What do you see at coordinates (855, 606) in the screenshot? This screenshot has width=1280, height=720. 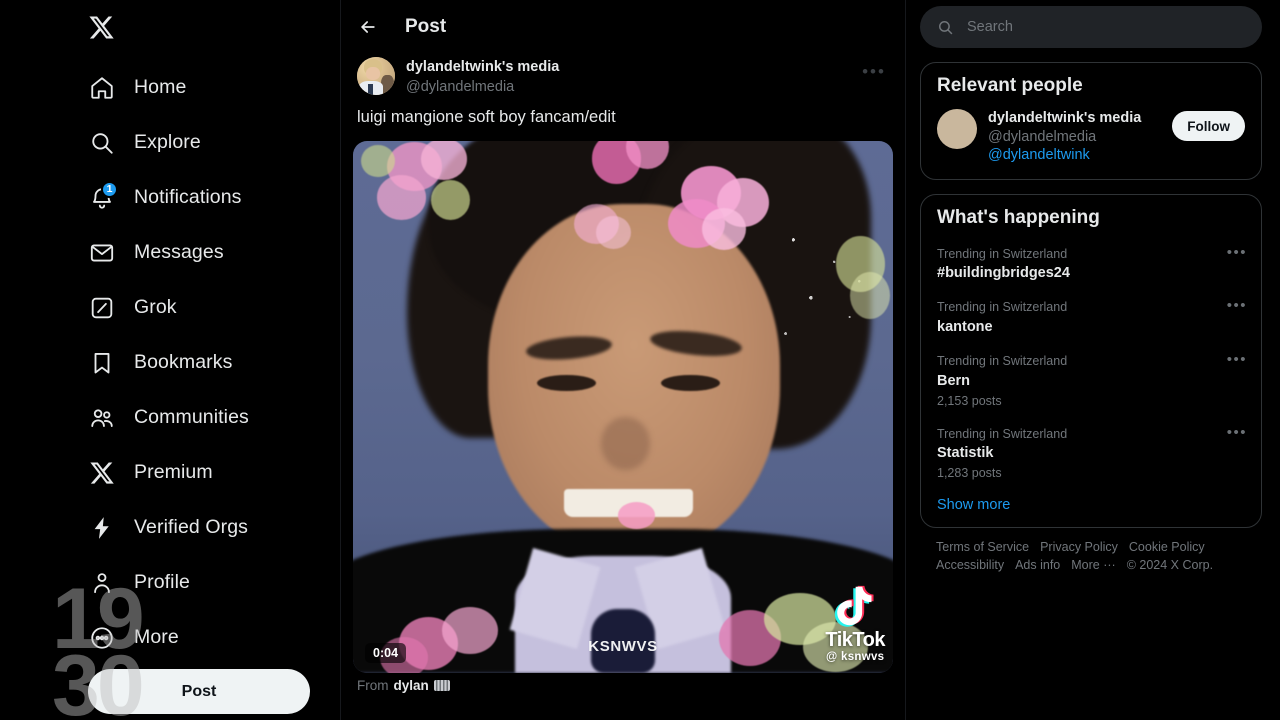 I see `tiktok-note-icon` at bounding box center [855, 606].